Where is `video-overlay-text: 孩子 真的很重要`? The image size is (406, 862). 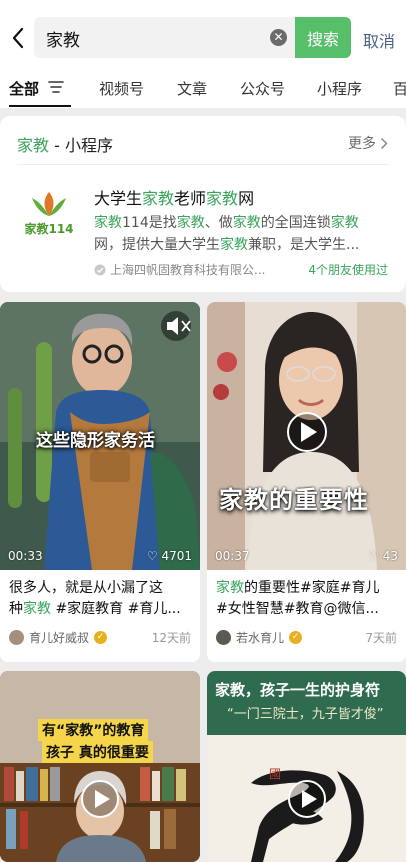 video-overlay-text: 孩子 真的很重要 is located at coordinates (97, 752).